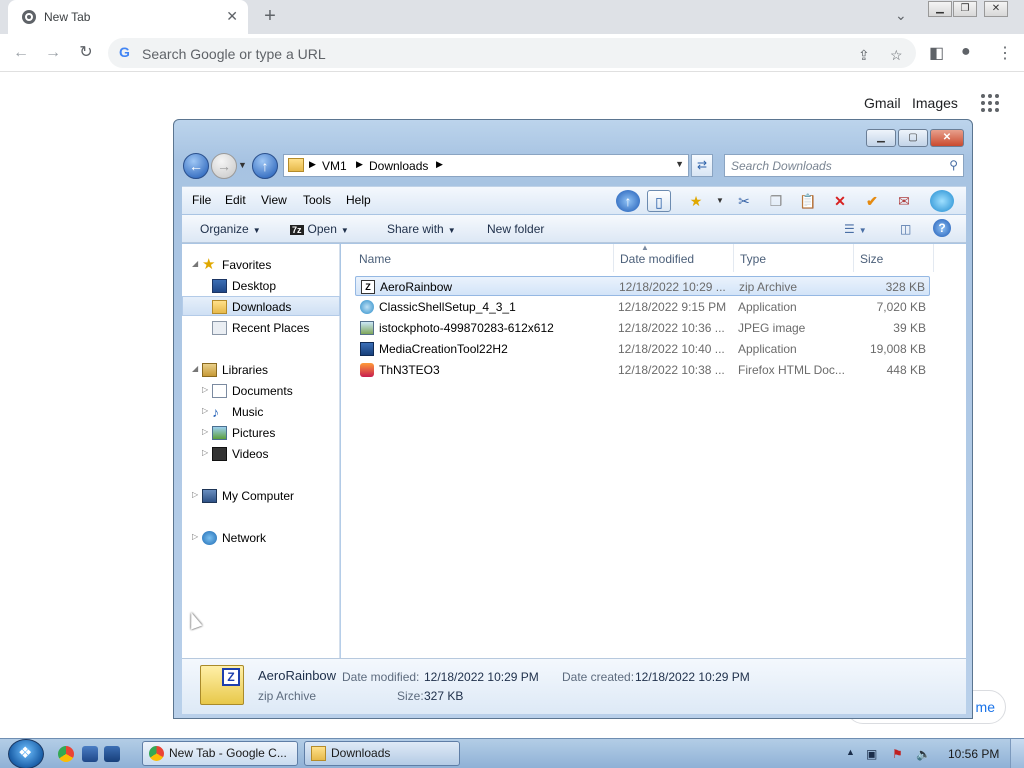 The height and width of the screenshot is (768, 1024). I want to click on up-one-level-button: ↑, so click(265, 166).